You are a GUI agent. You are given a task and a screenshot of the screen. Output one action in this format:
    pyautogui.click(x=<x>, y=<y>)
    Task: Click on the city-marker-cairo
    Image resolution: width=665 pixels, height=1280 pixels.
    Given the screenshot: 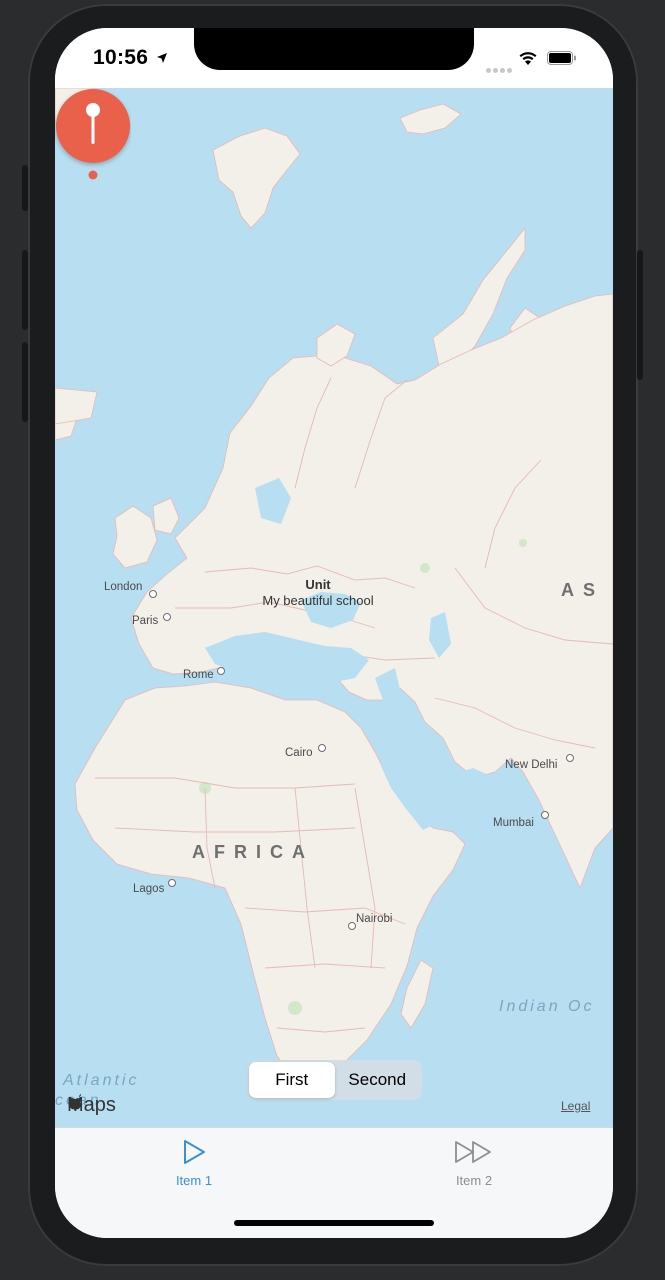 What is the action you would take?
    pyautogui.click(x=322, y=748)
    